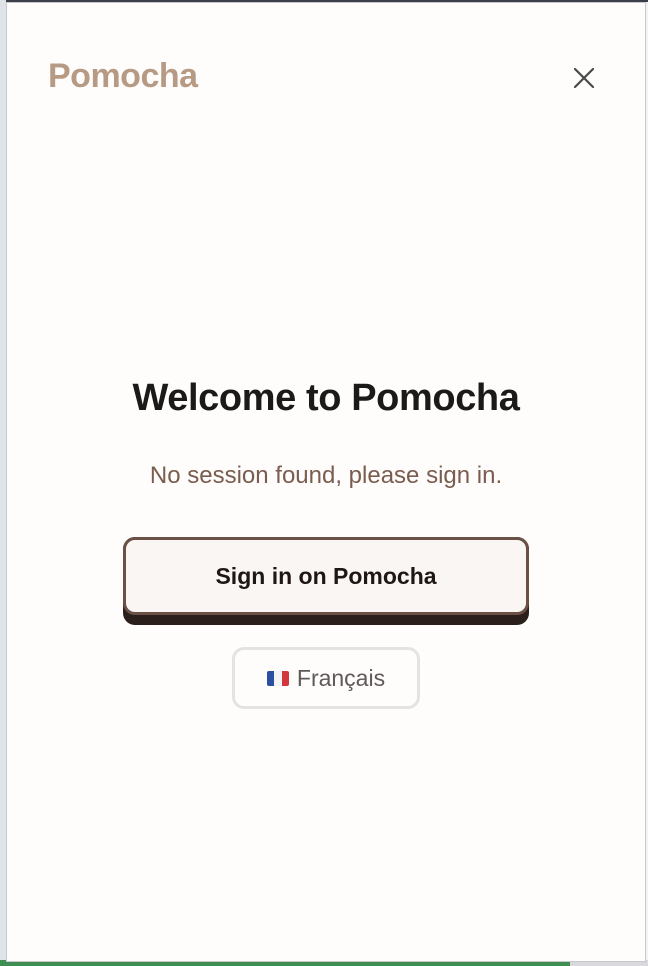  What do you see at coordinates (326, 475) in the screenshot?
I see `session-message: No session found, please sign in.` at bounding box center [326, 475].